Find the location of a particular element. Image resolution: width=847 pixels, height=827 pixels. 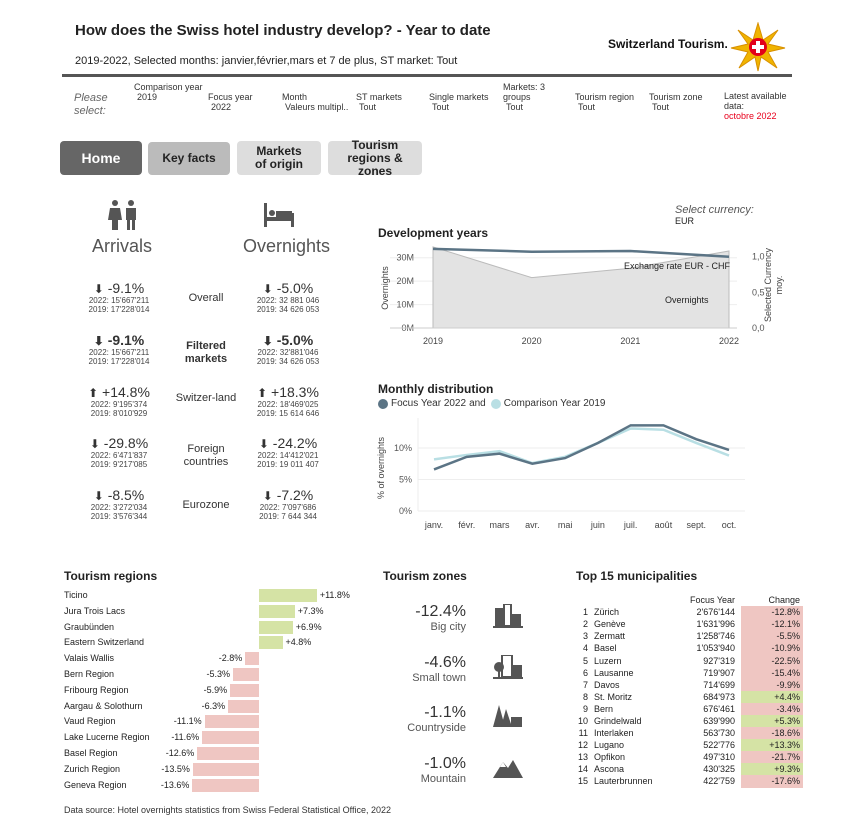

filter-2: Month Valeurs multipl.. is located at coordinates (318, 102).